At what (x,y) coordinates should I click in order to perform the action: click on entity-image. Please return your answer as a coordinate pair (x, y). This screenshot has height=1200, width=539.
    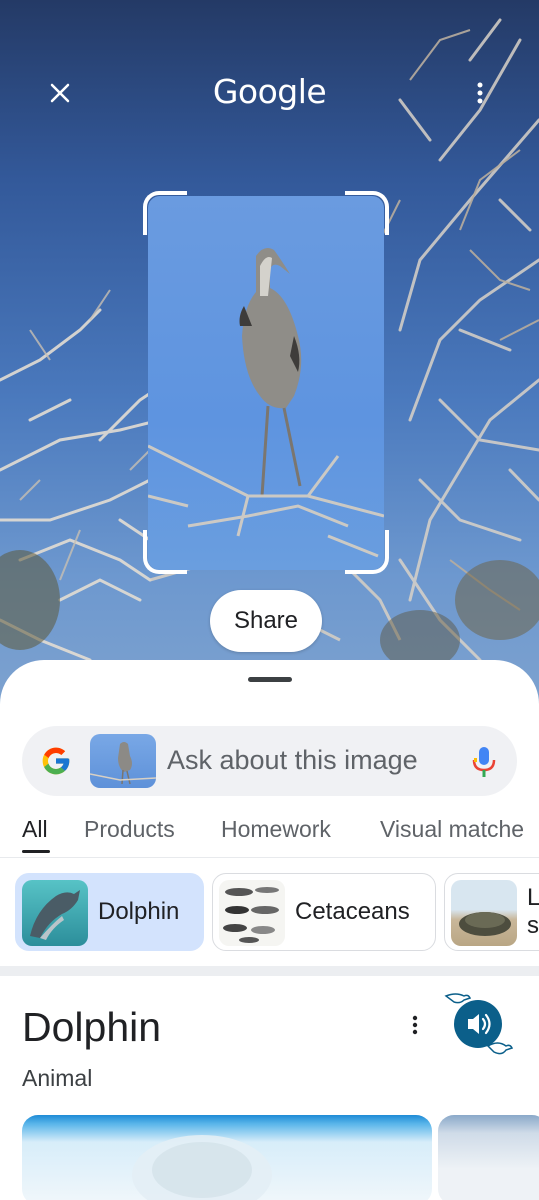
    Looking at the image, I should click on (227, 1157).